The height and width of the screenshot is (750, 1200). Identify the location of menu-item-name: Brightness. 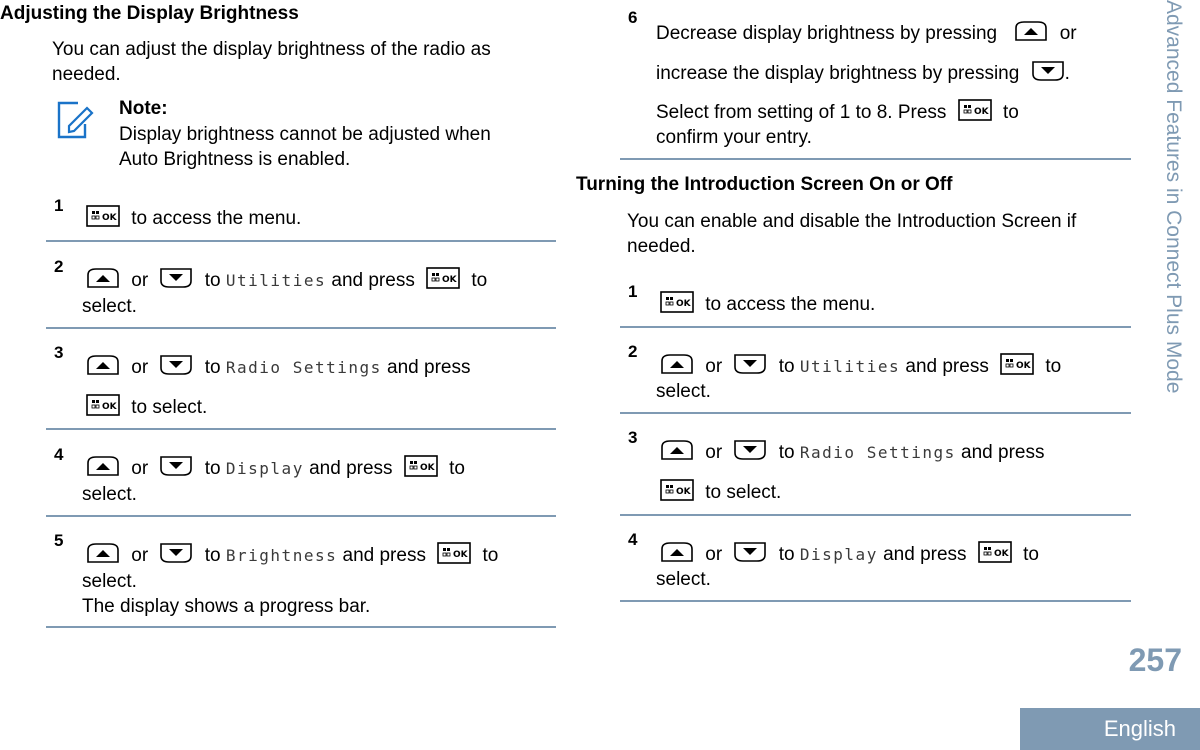
(281, 555).